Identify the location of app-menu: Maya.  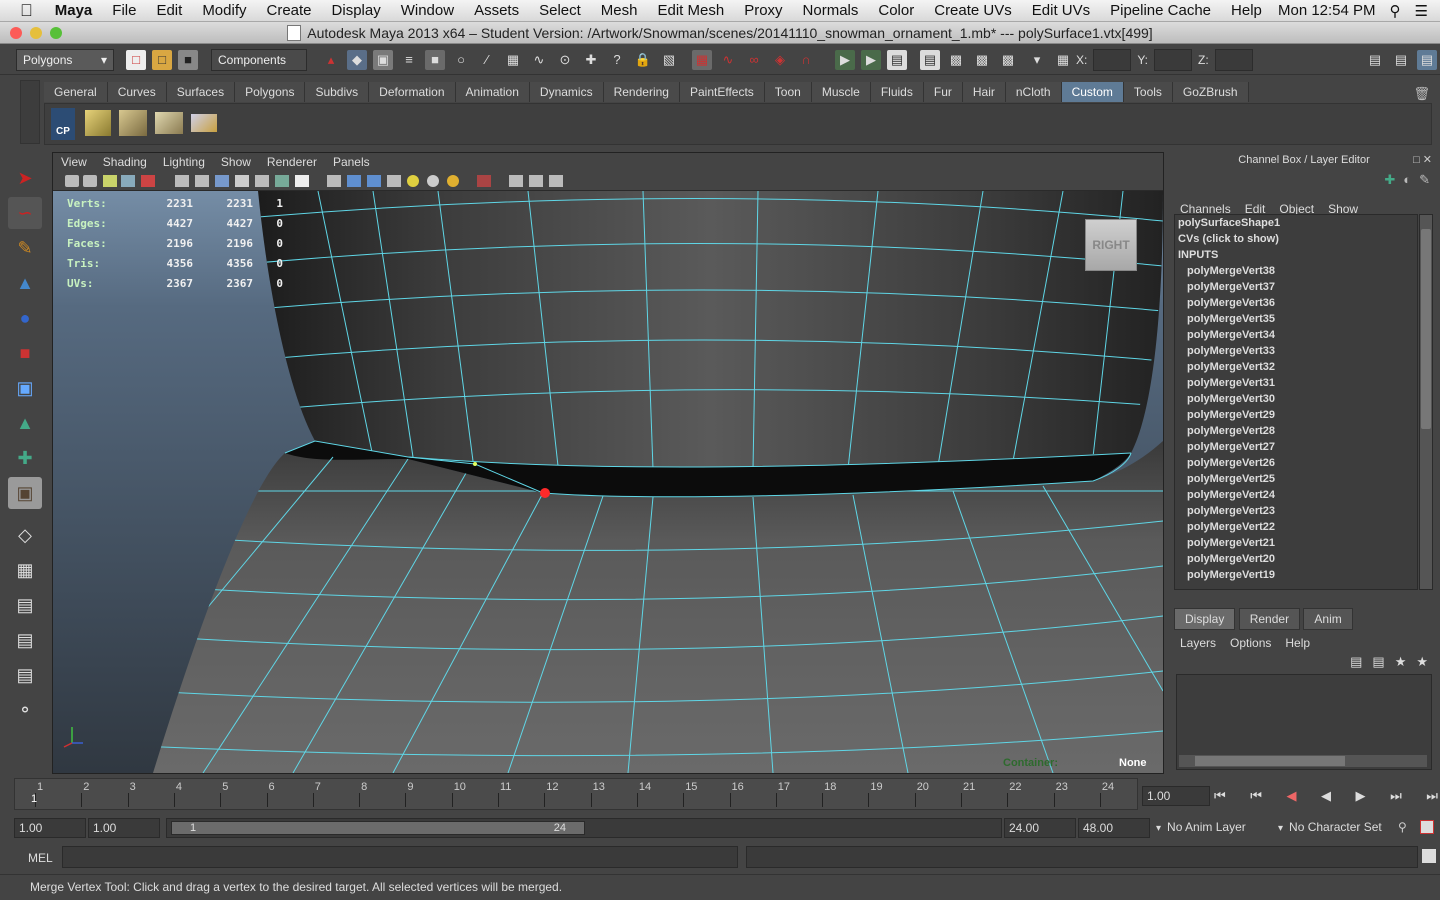
(74, 10).